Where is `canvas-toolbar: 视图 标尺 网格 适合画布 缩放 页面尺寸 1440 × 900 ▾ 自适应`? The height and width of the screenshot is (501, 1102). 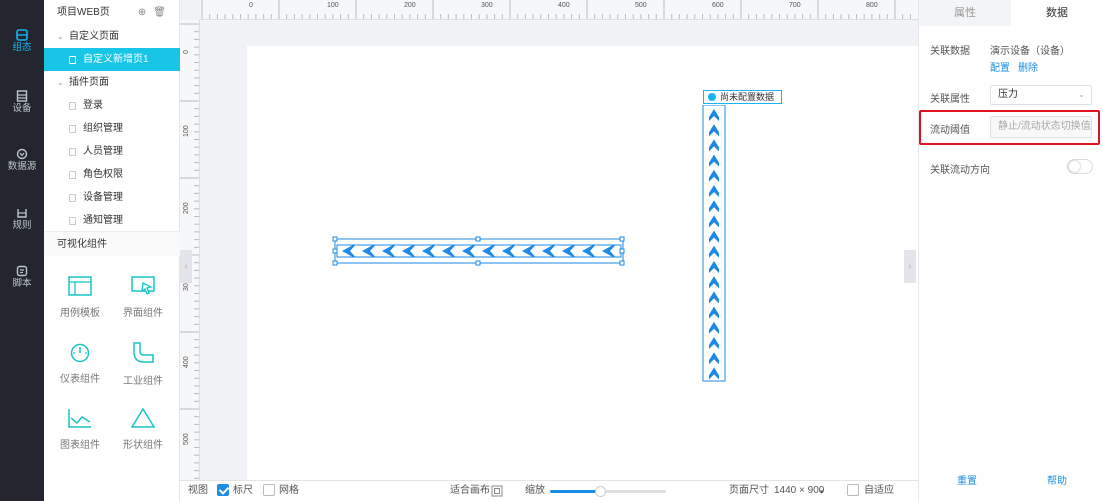 canvas-toolbar: 视图 标尺 网格 适合画布 缩放 页面尺寸 1440 × 900 ▾ 自适应 is located at coordinates (549, 490).